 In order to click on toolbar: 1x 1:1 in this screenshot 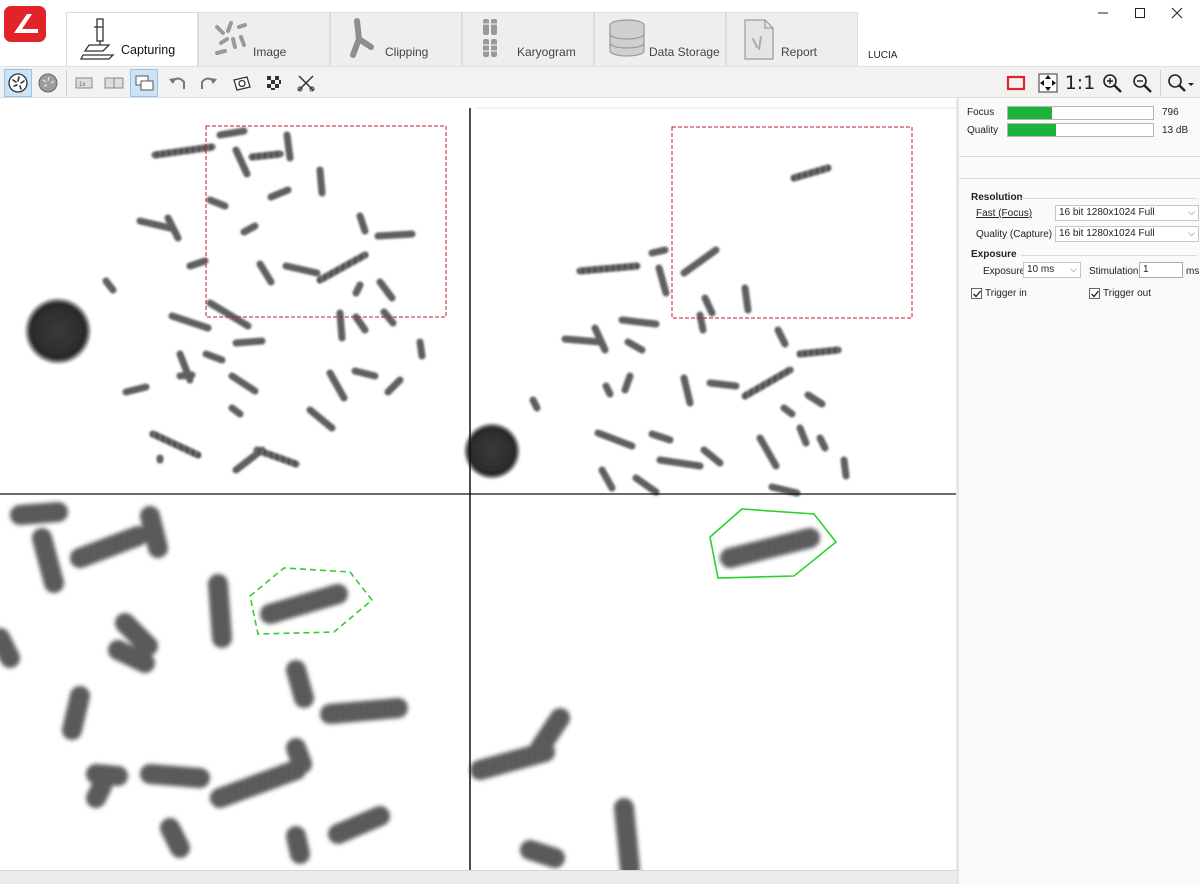, I will do `click(600, 82)`.